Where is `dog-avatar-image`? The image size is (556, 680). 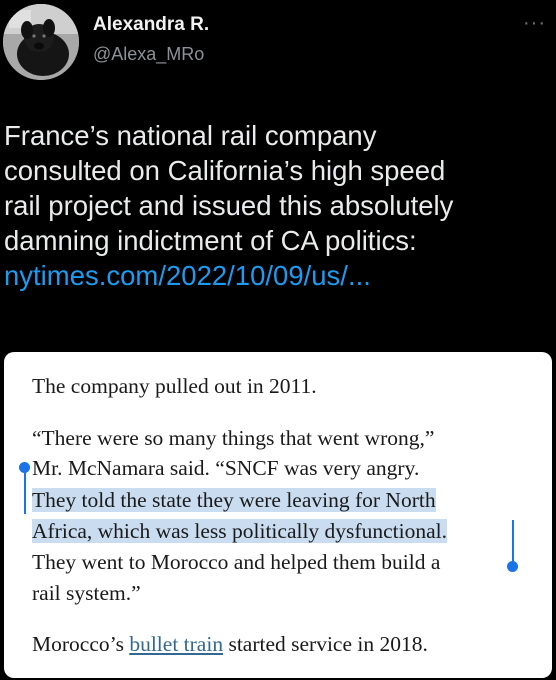
dog-avatar-image is located at coordinates (41, 42).